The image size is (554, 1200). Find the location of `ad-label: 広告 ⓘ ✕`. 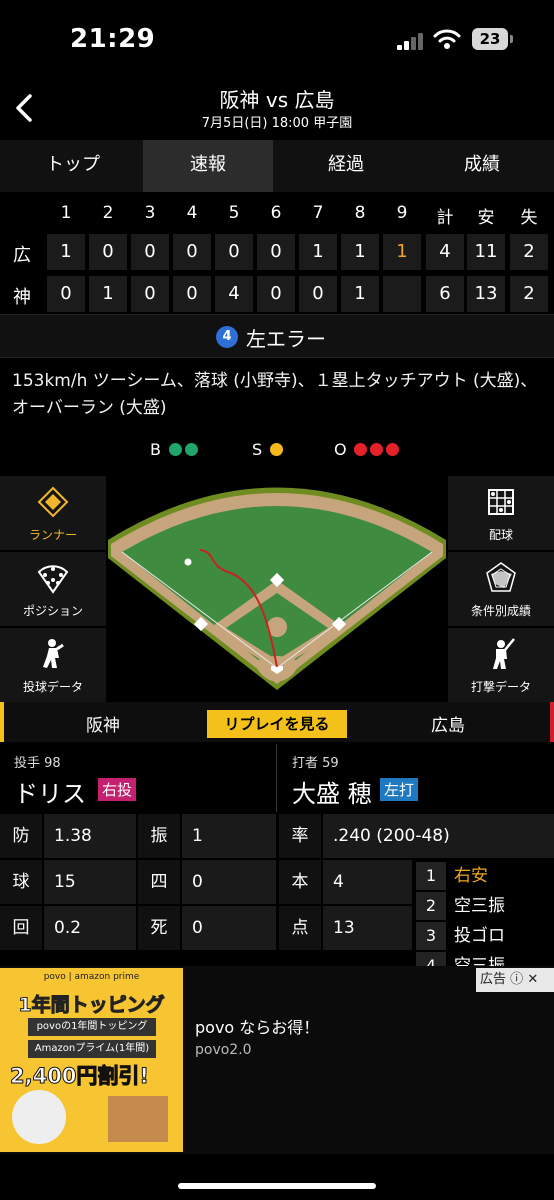

ad-label: 広告 ⓘ ✕ is located at coordinates (515, 980).